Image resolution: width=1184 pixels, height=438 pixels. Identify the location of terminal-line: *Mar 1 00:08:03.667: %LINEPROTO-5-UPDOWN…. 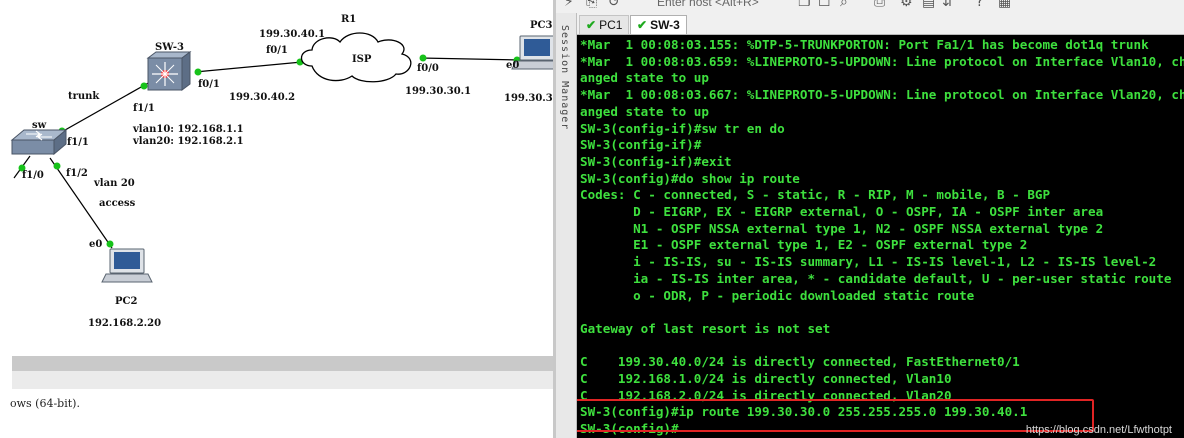
(882, 95).